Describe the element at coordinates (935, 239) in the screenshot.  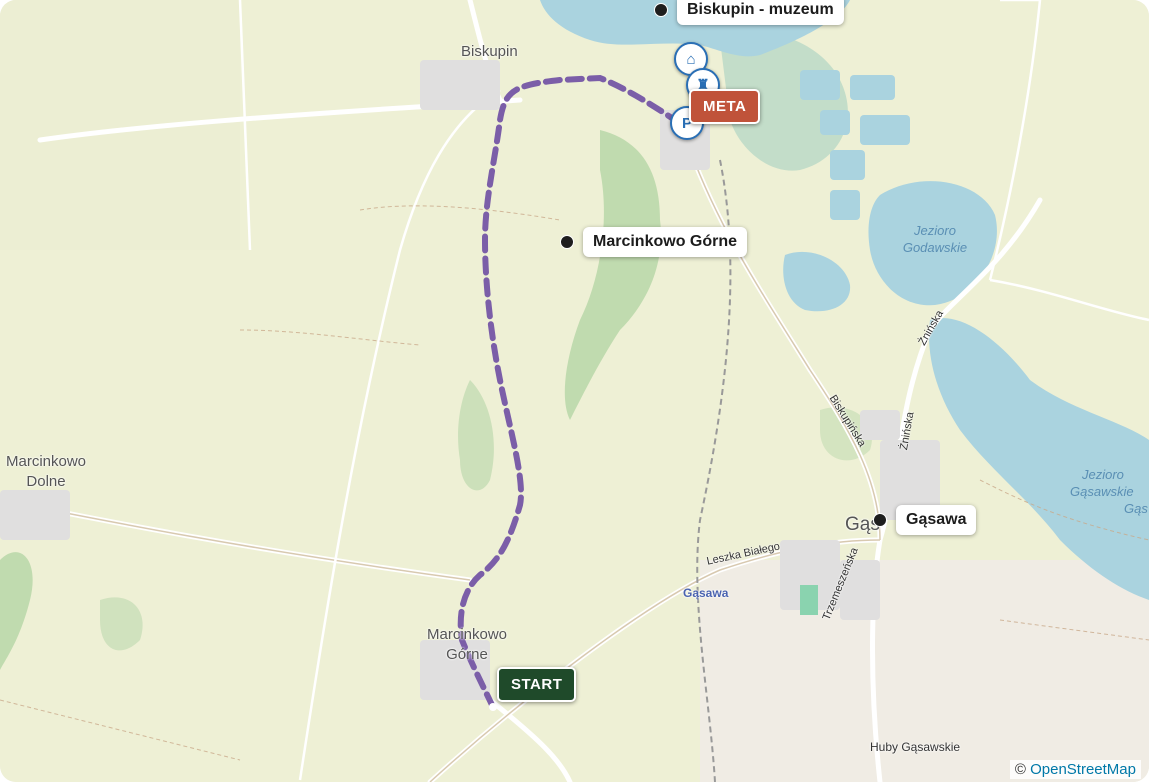
I see `water-label-godawskie: Jezioro Godawskie` at that location.